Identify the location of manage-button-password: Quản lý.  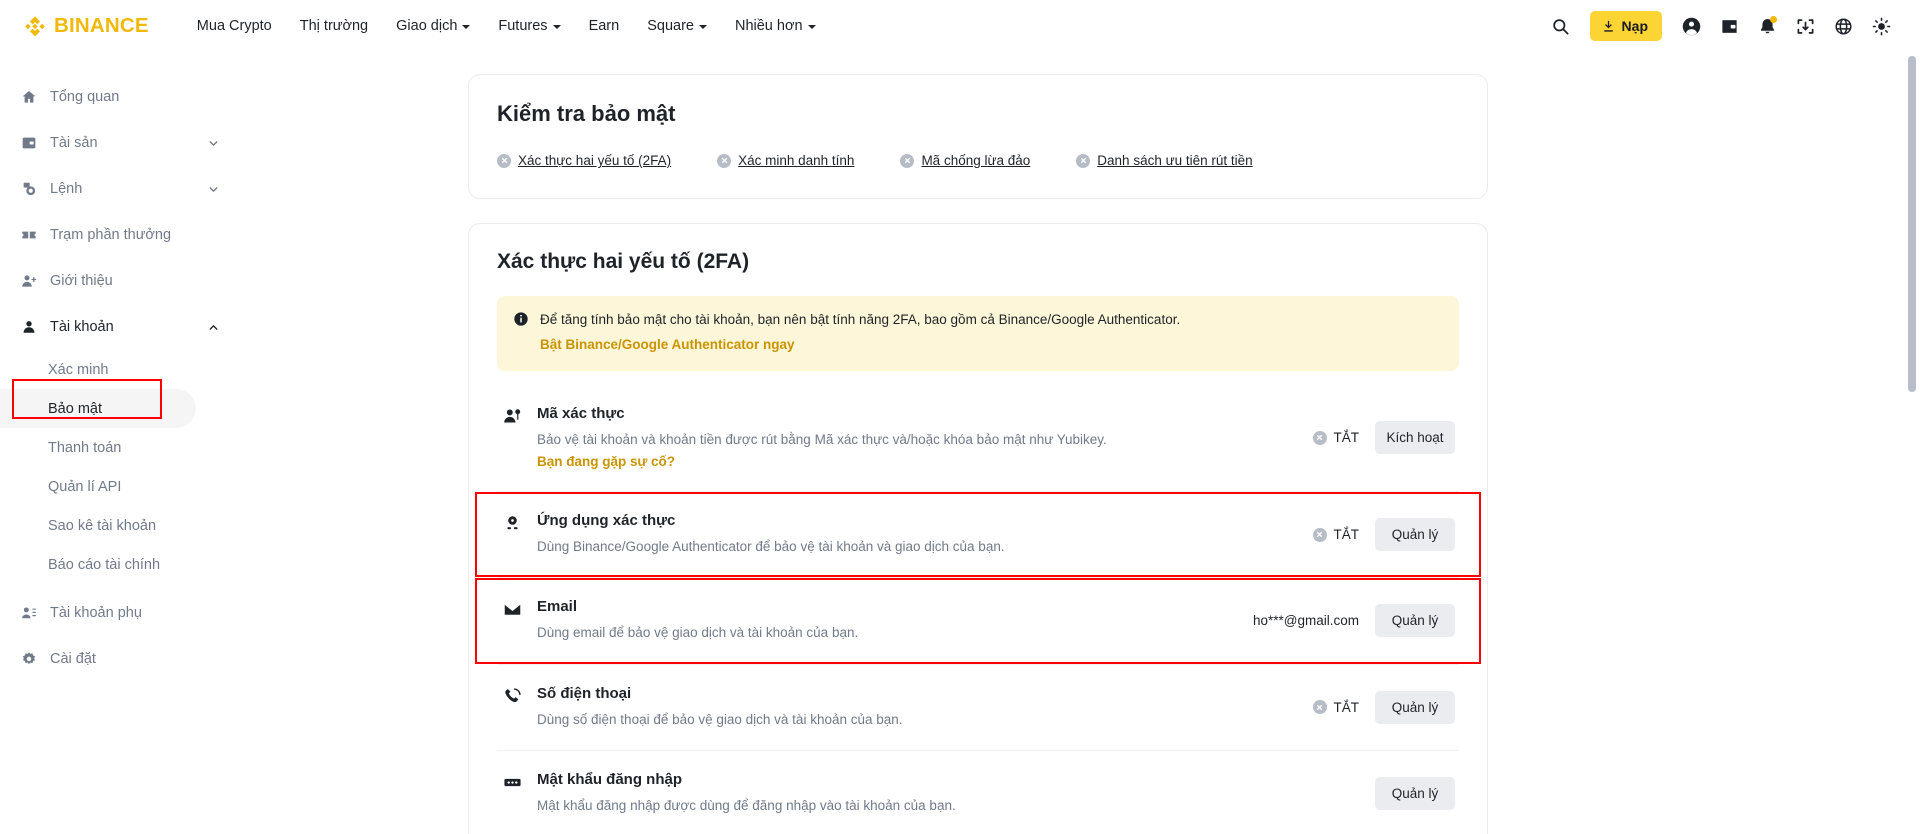
(1415, 793).